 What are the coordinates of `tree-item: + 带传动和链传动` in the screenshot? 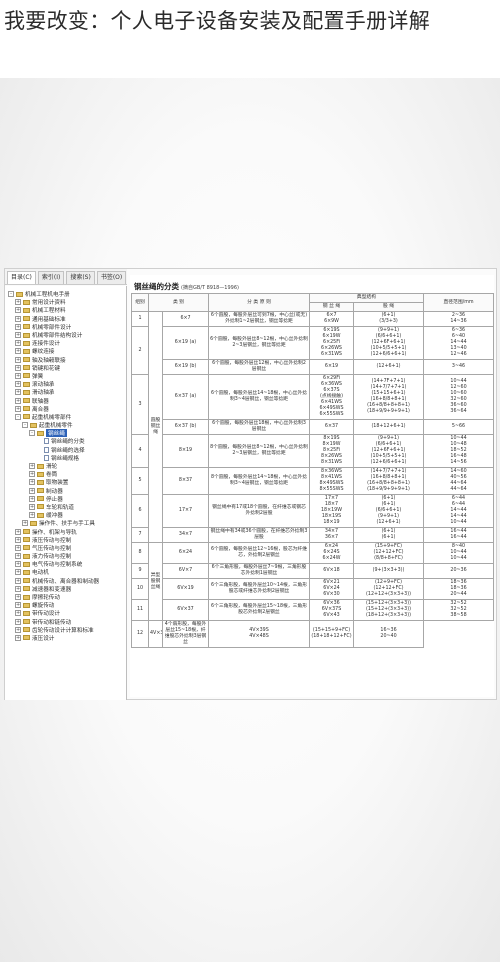 It's located at (65, 622).